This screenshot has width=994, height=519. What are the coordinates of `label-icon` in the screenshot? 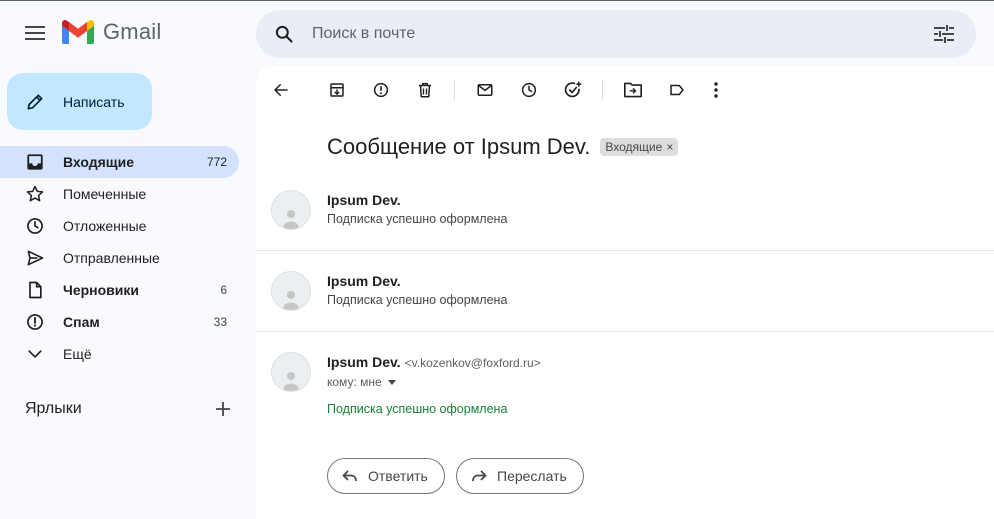 It's located at (677, 90).